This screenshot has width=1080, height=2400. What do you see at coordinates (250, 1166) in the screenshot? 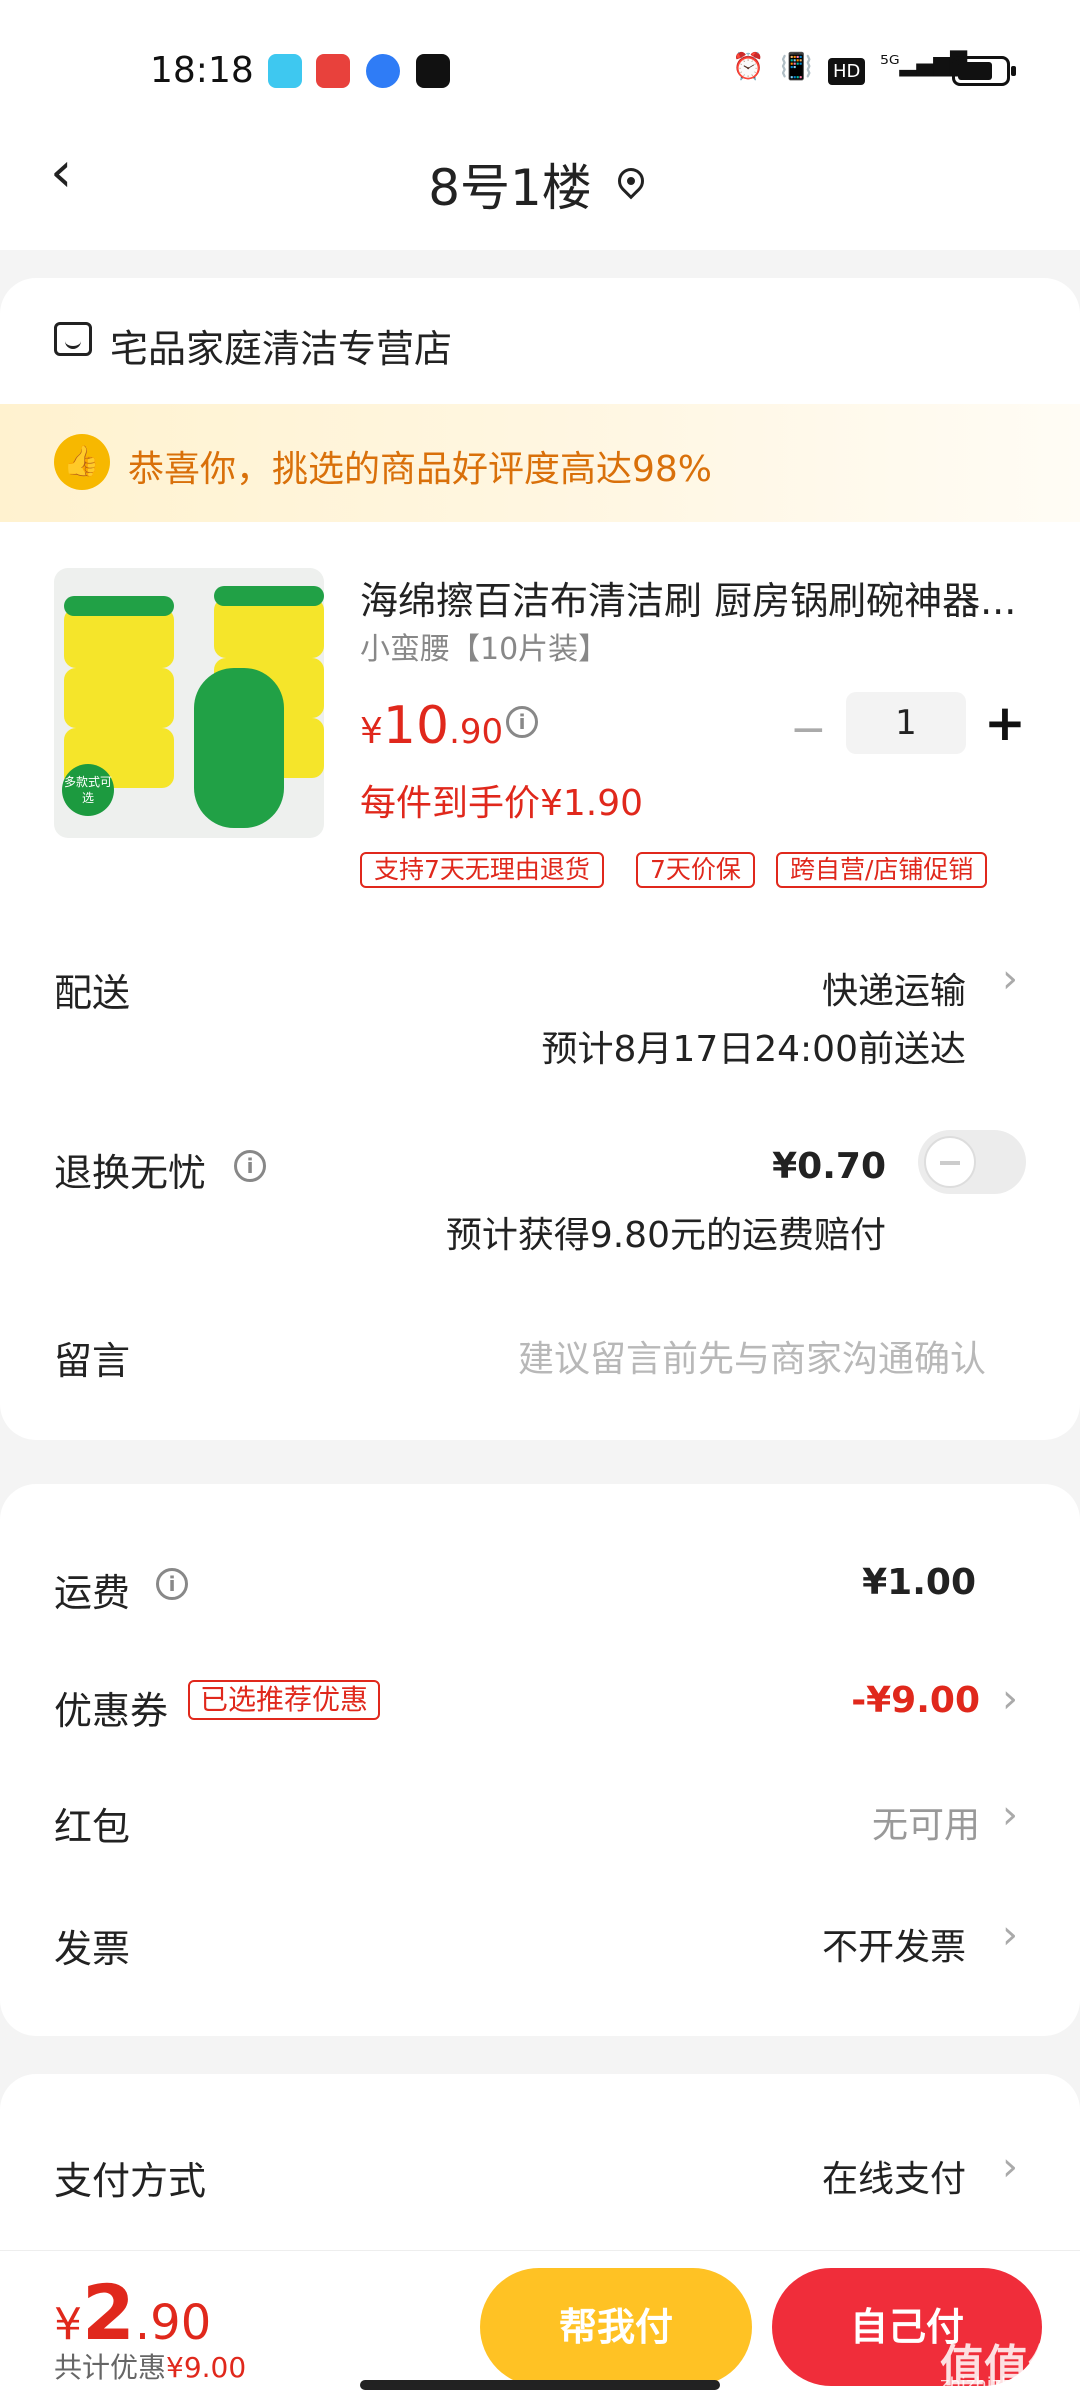
I see `return-insurance-info-icon: i` at bounding box center [250, 1166].